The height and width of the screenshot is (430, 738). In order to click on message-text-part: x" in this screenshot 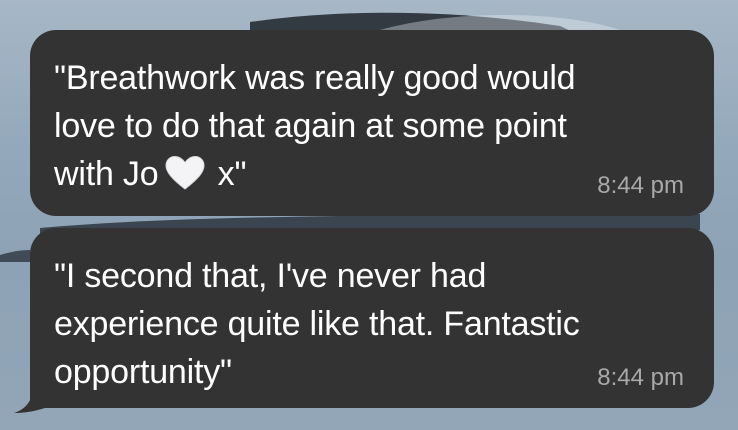, I will do `click(227, 174)`.